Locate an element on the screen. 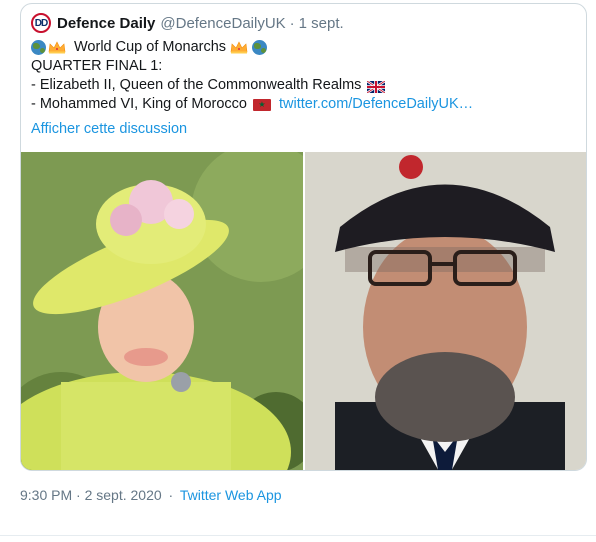  avatar-logo-text: DD is located at coordinates (41, 23).